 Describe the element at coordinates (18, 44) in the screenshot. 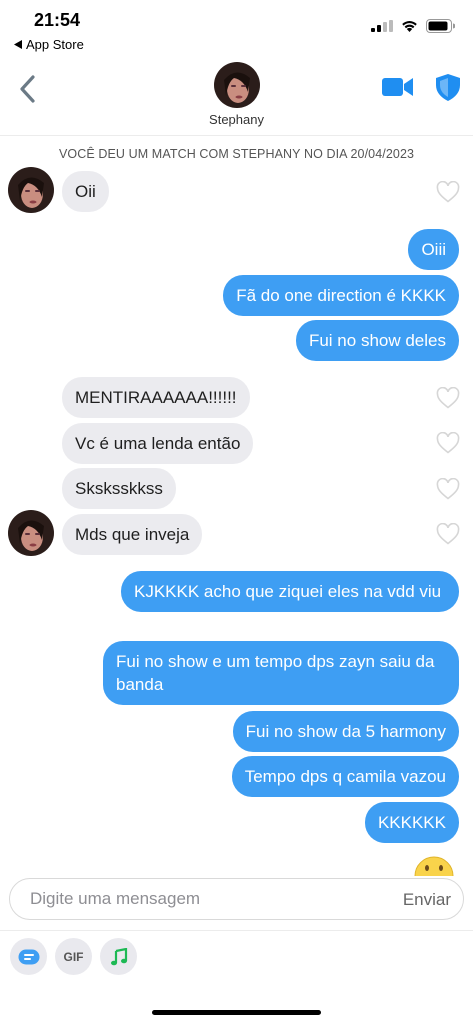

I see `back-triangle-icon` at that location.